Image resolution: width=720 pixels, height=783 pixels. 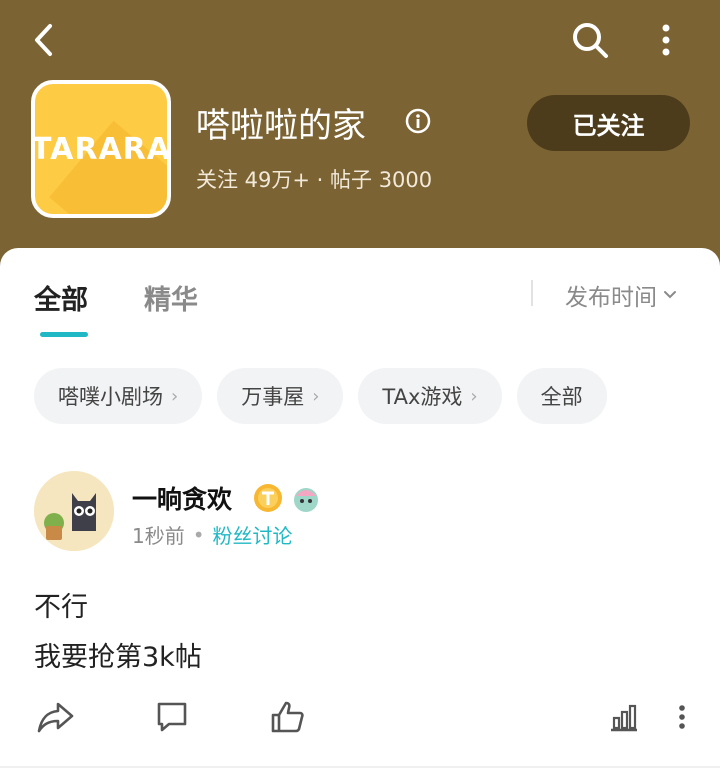 I want to click on search-icon, so click(x=590, y=40).